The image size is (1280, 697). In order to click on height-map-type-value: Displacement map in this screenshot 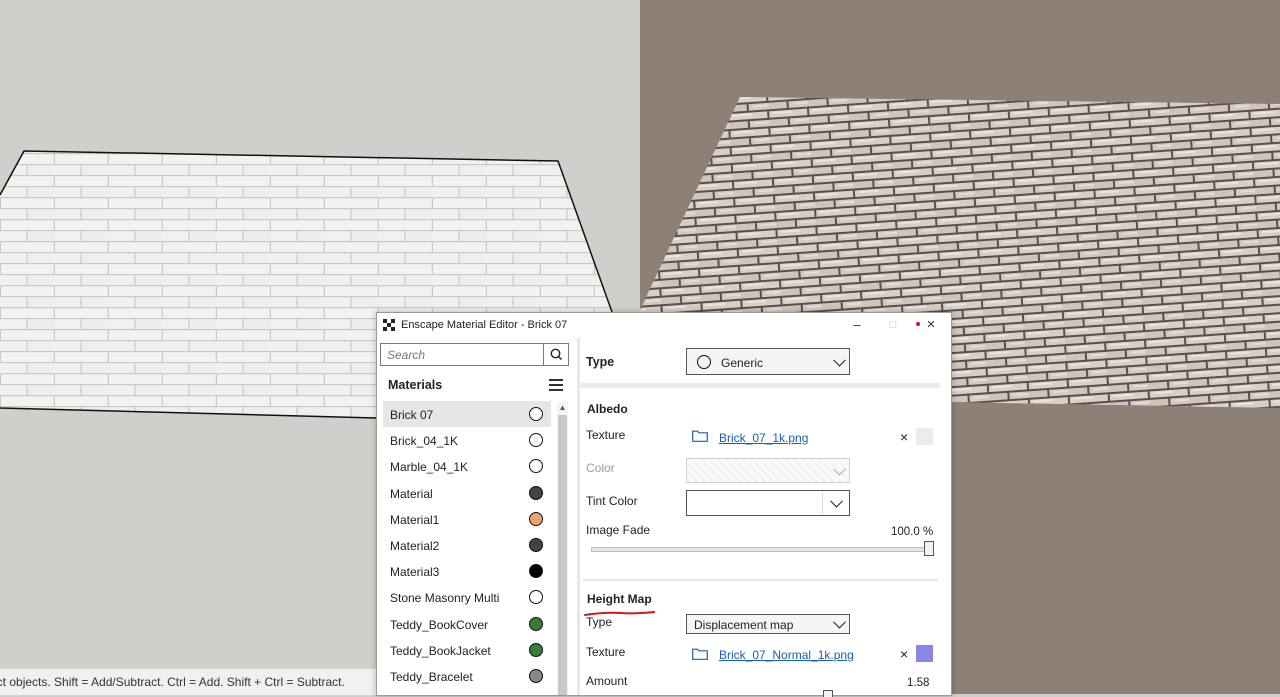, I will do `click(744, 625)`.